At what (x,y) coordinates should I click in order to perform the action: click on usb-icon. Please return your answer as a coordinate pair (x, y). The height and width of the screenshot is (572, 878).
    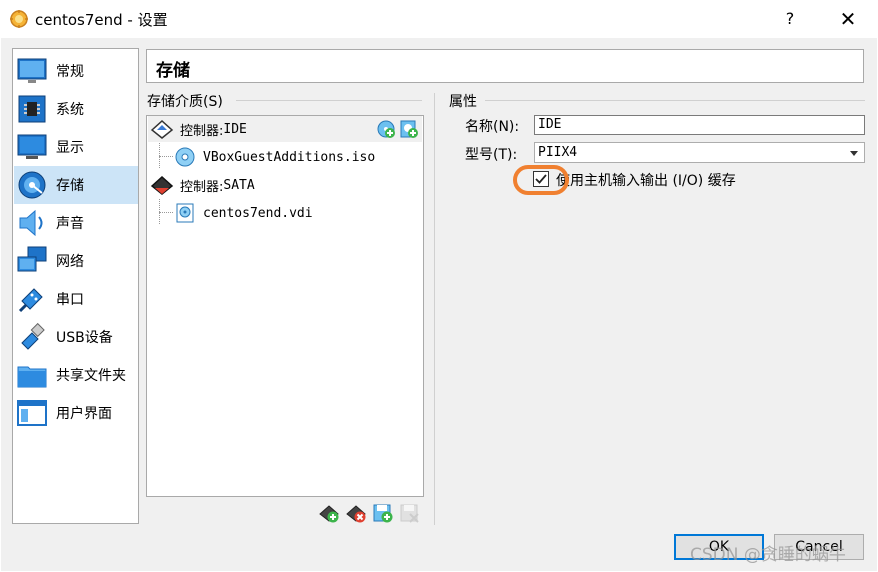
    Looking at the image, I should click on (32, 337).